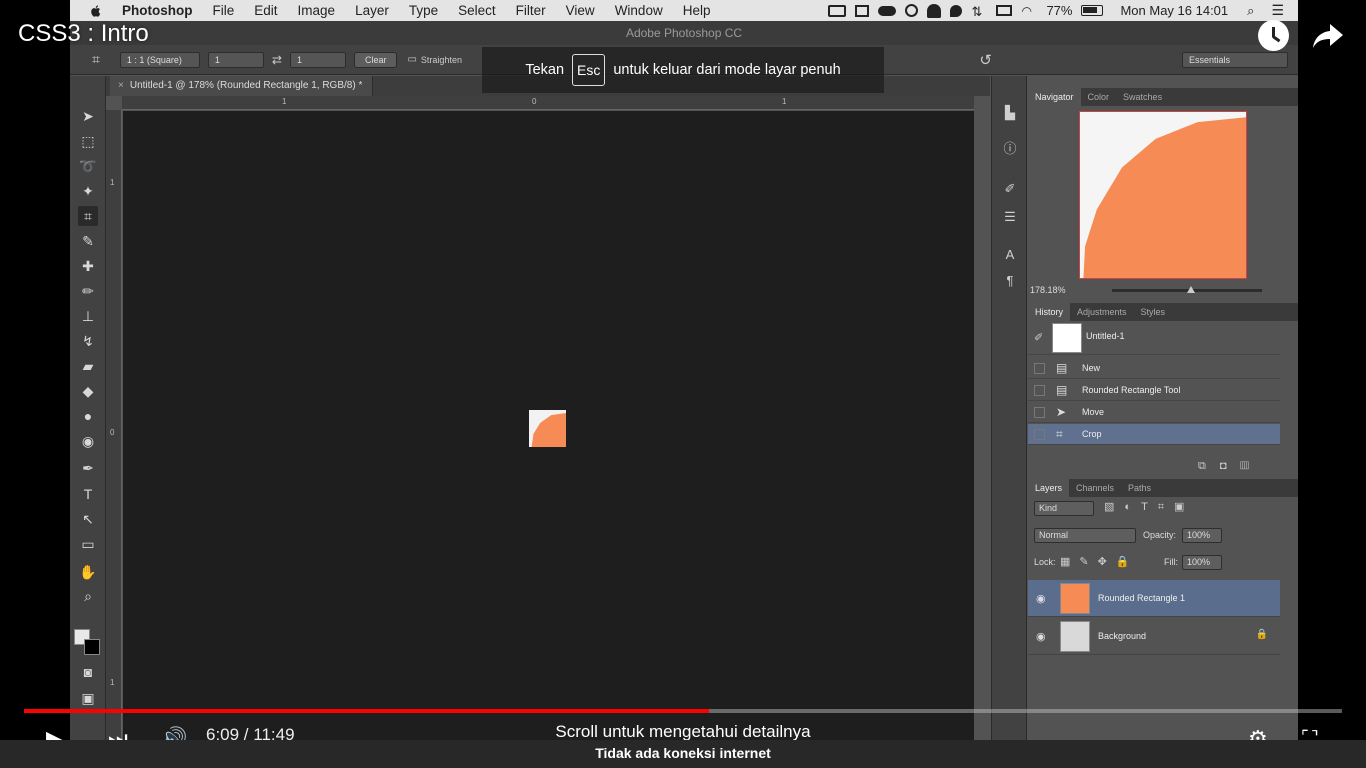 The width and height of the screenshot is (1366, 768). I want to click on tool-presets-icon: ☰, so click(1010, 217).